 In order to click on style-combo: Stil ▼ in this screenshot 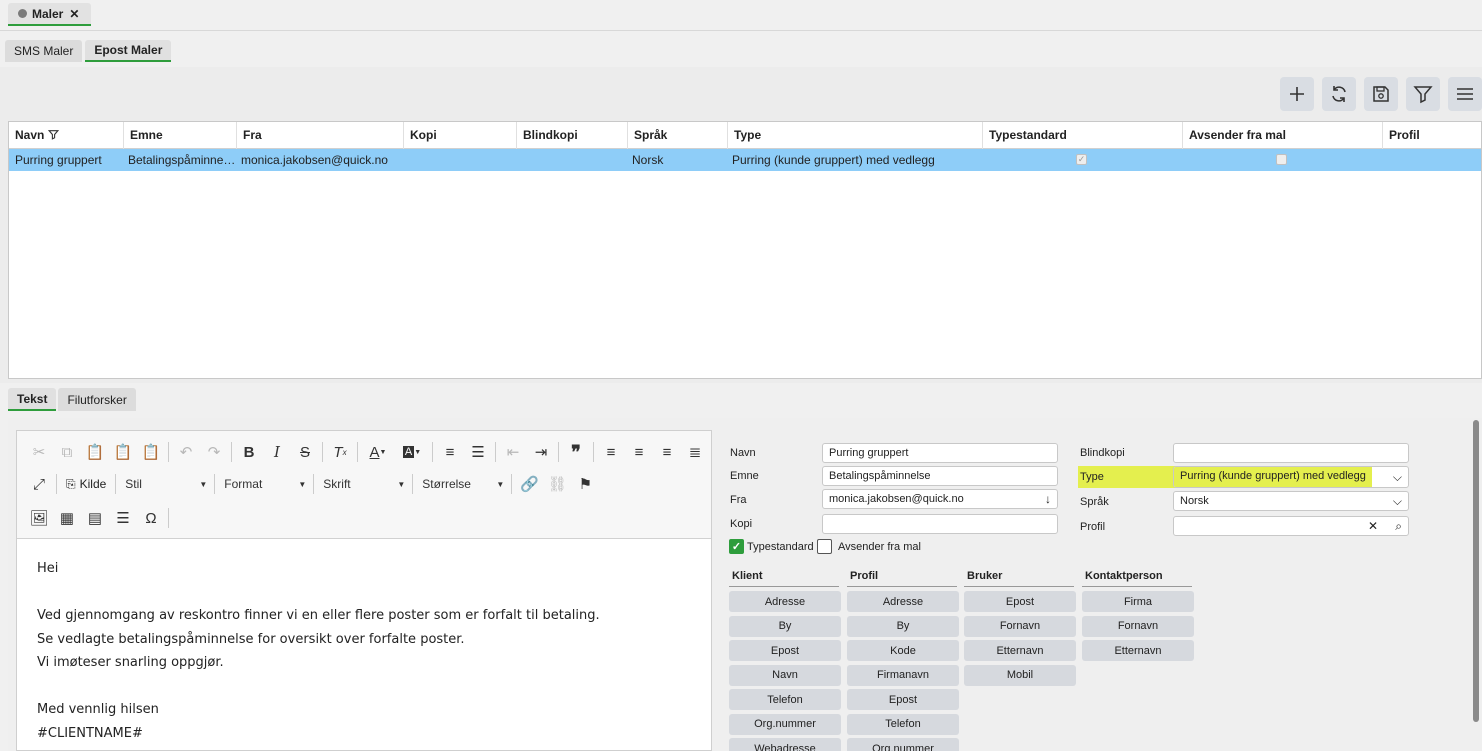, I will do `click(165, 484)`.